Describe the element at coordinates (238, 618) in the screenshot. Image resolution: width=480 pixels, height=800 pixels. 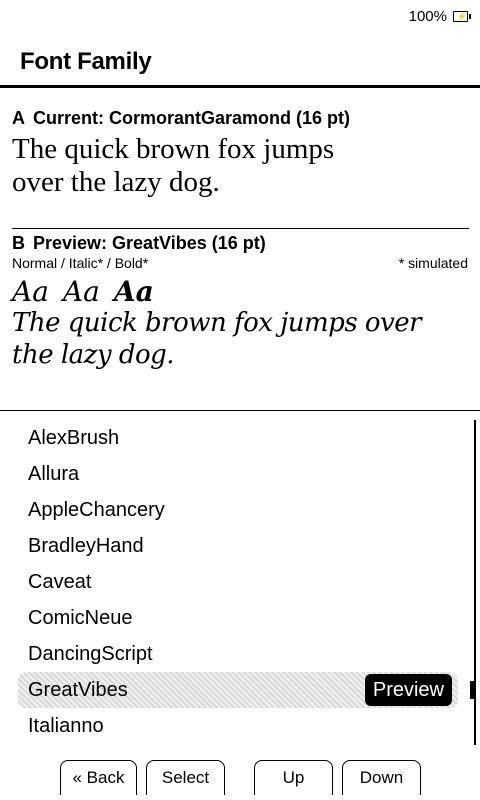
I see `list-item: ComicNeue` at that location.